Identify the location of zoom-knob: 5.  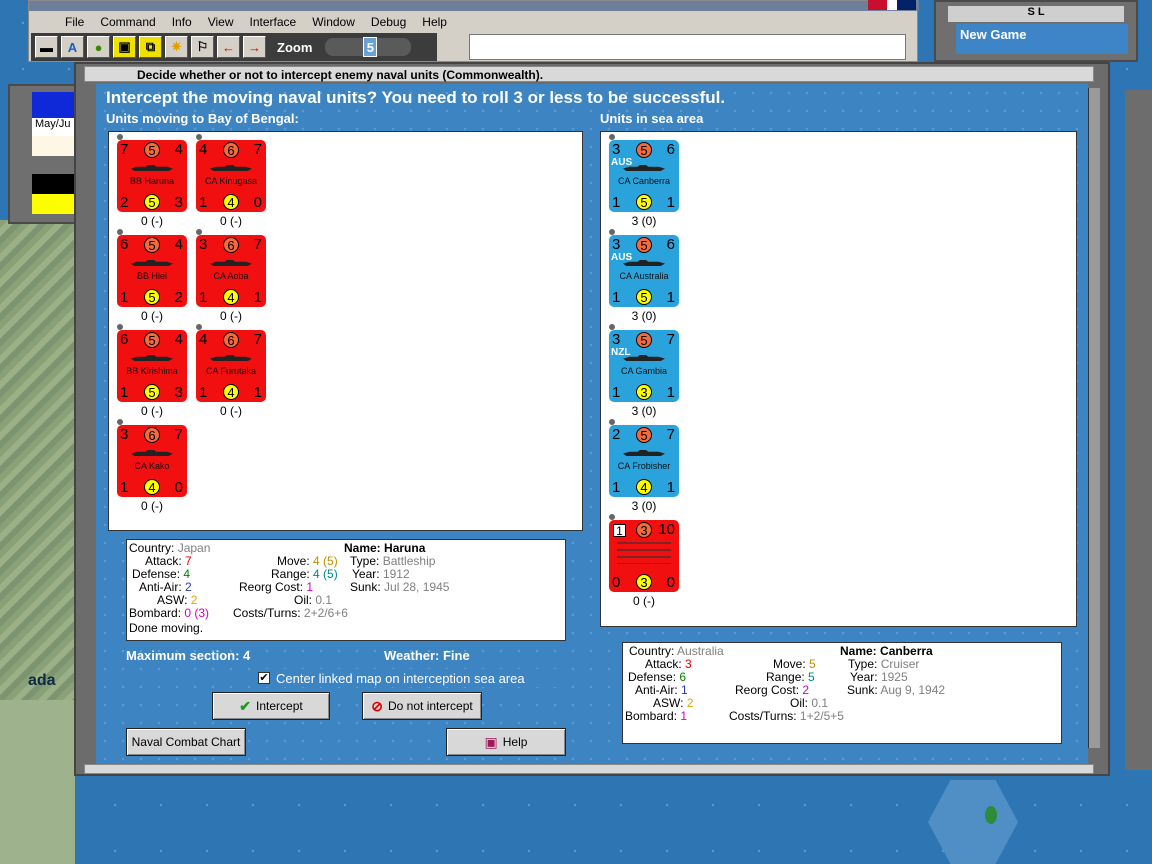
(370, 47).